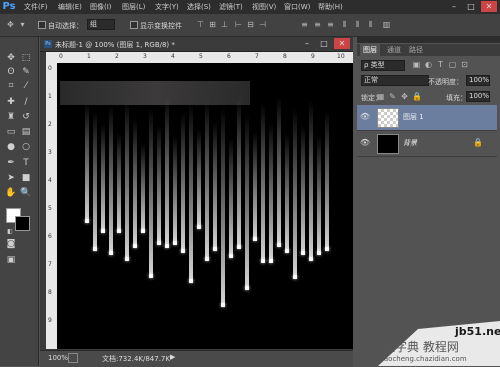  What do you see at coordinates (167, 7) in the screenshot?
I see `menu-type: 文字(Y)` at bounding box center [167, 7].